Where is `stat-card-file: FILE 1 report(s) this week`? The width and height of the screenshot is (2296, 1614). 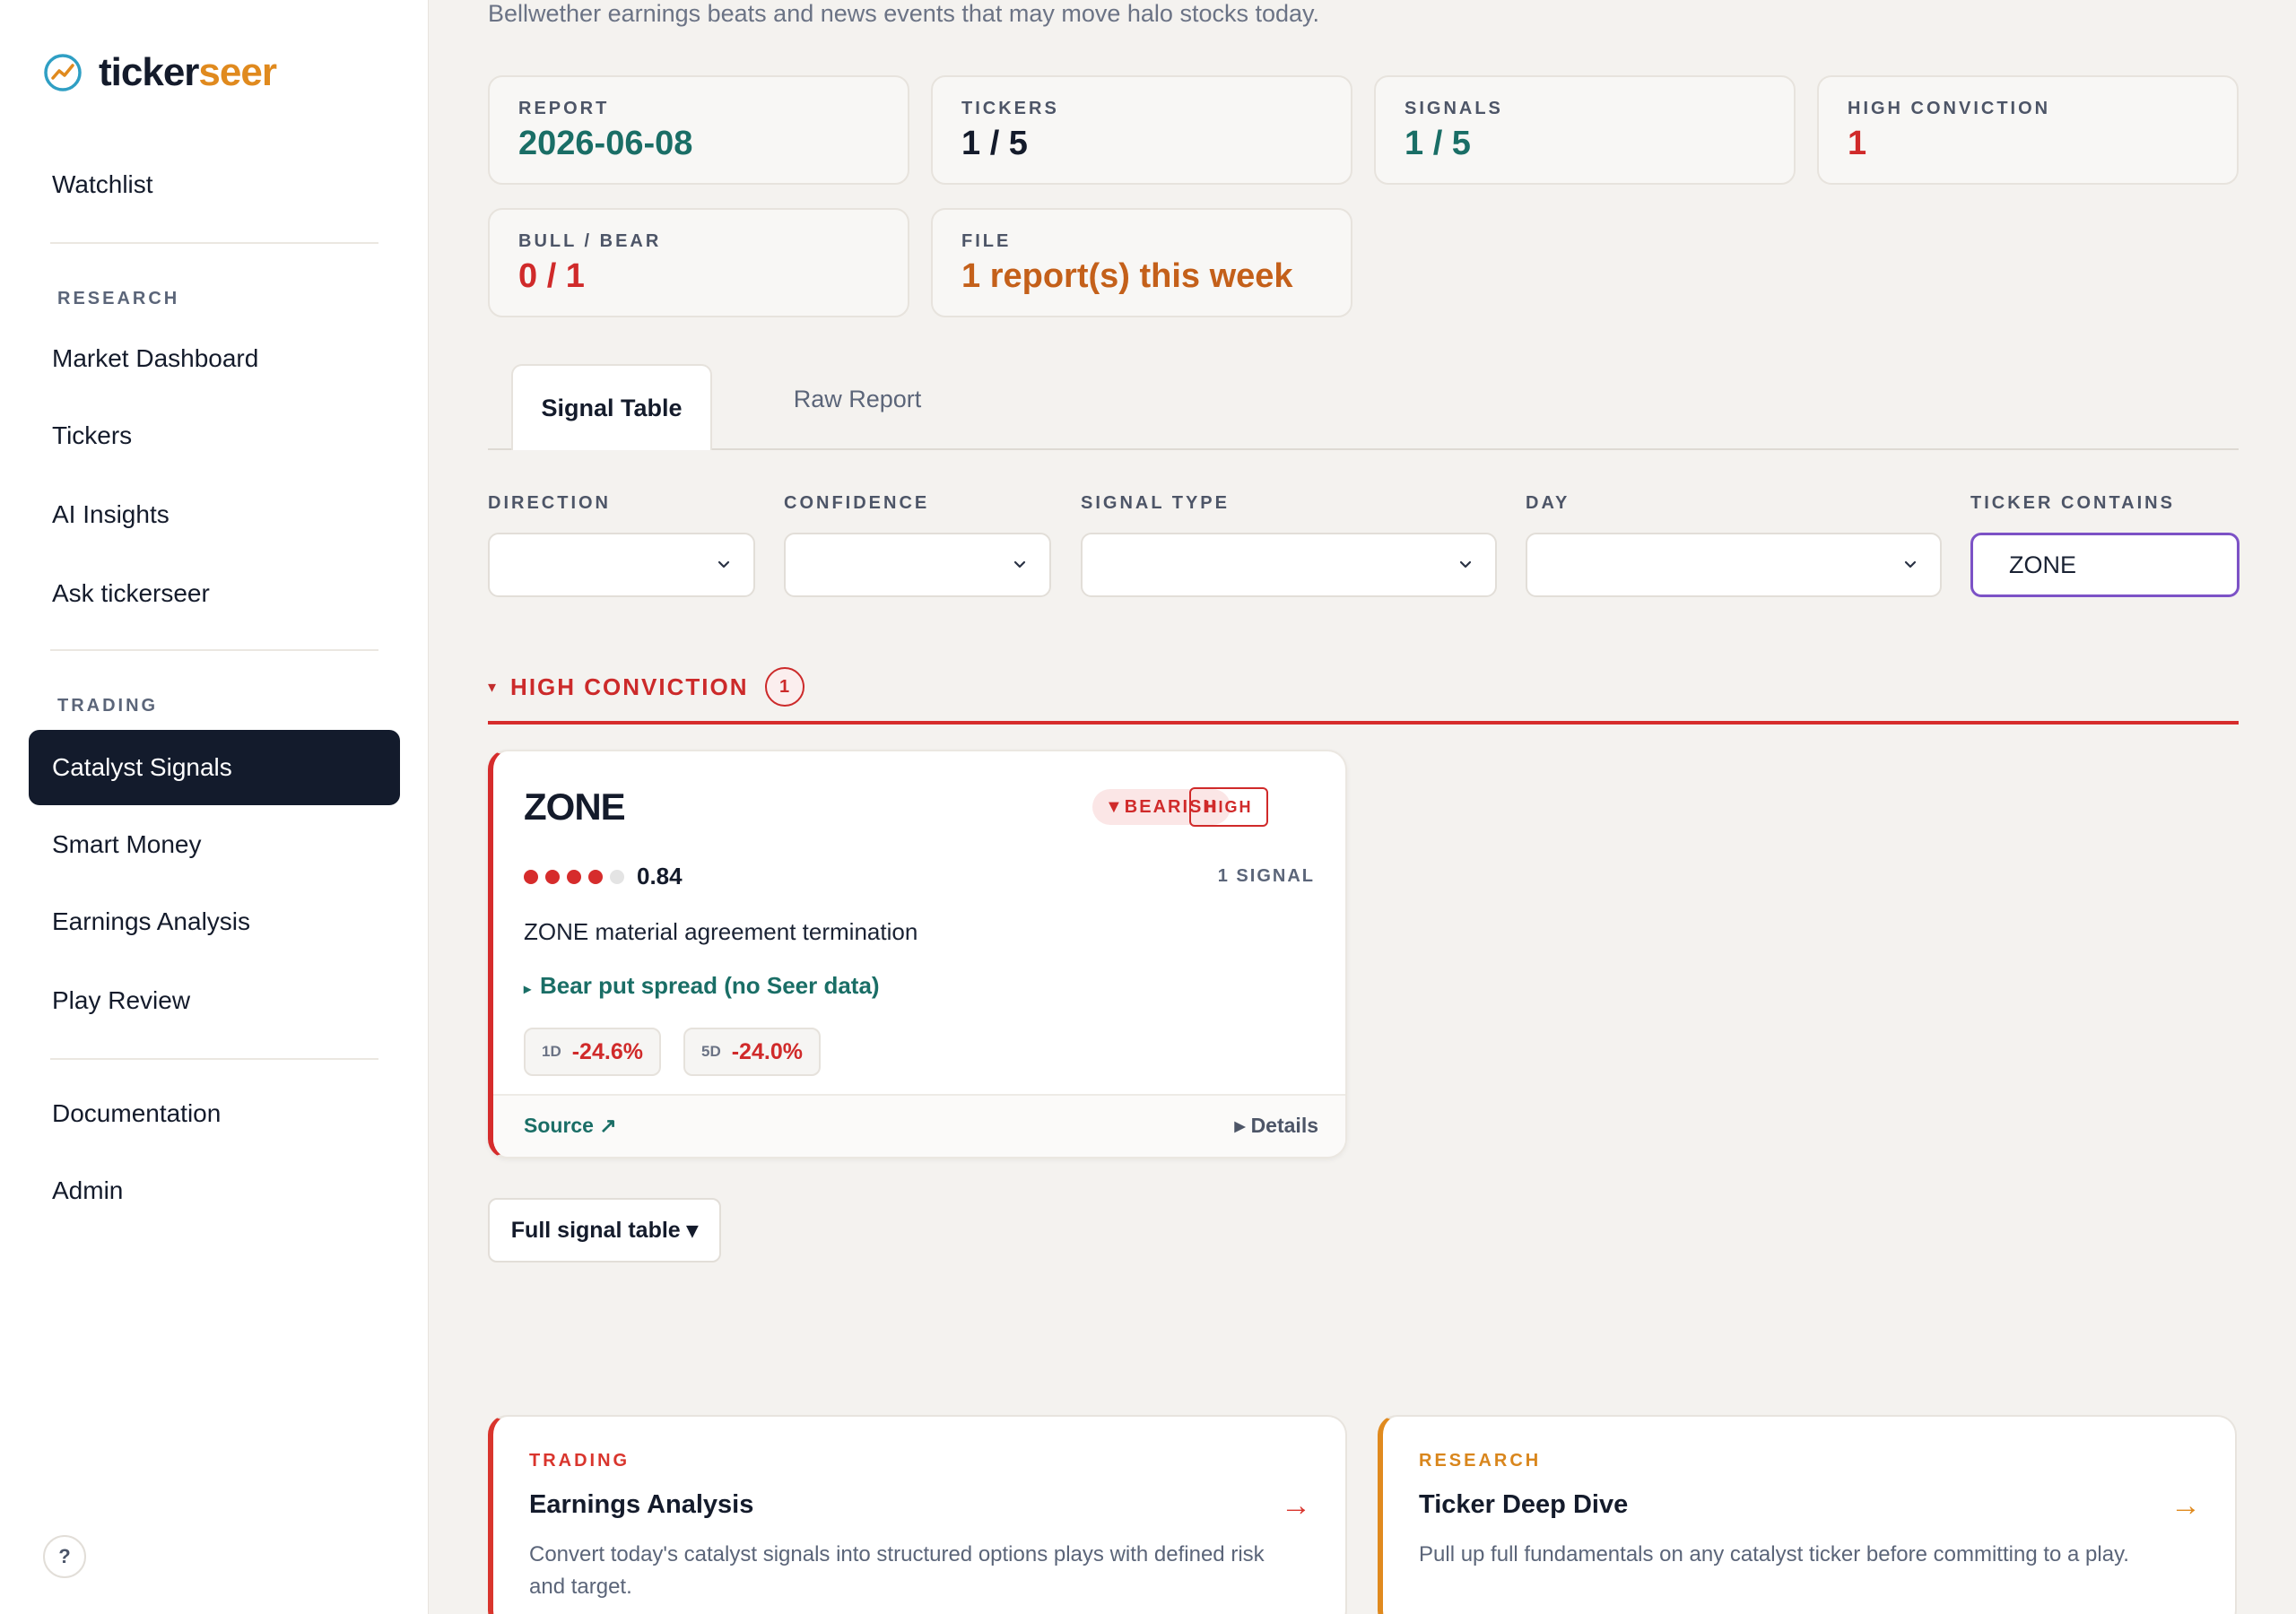 stat-card-file: FILE 1 report(s) this week is located at coordinates (1141, 262).